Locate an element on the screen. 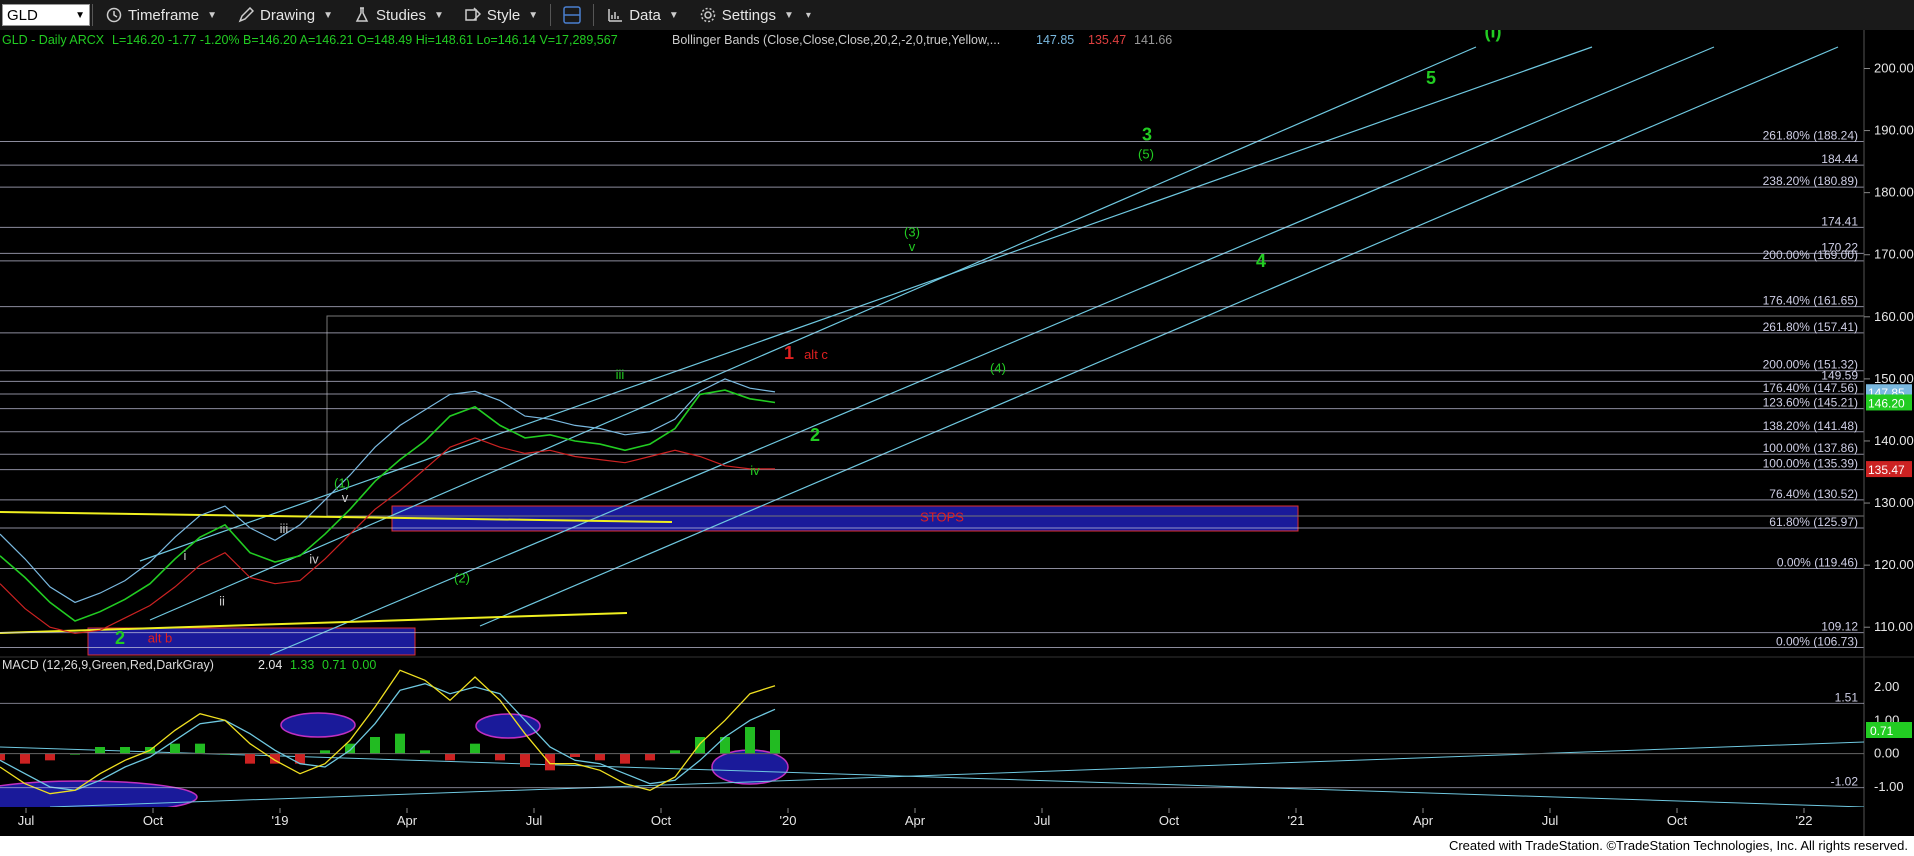  studies-button: Studies ▼ is located at coordinates (398, 15).